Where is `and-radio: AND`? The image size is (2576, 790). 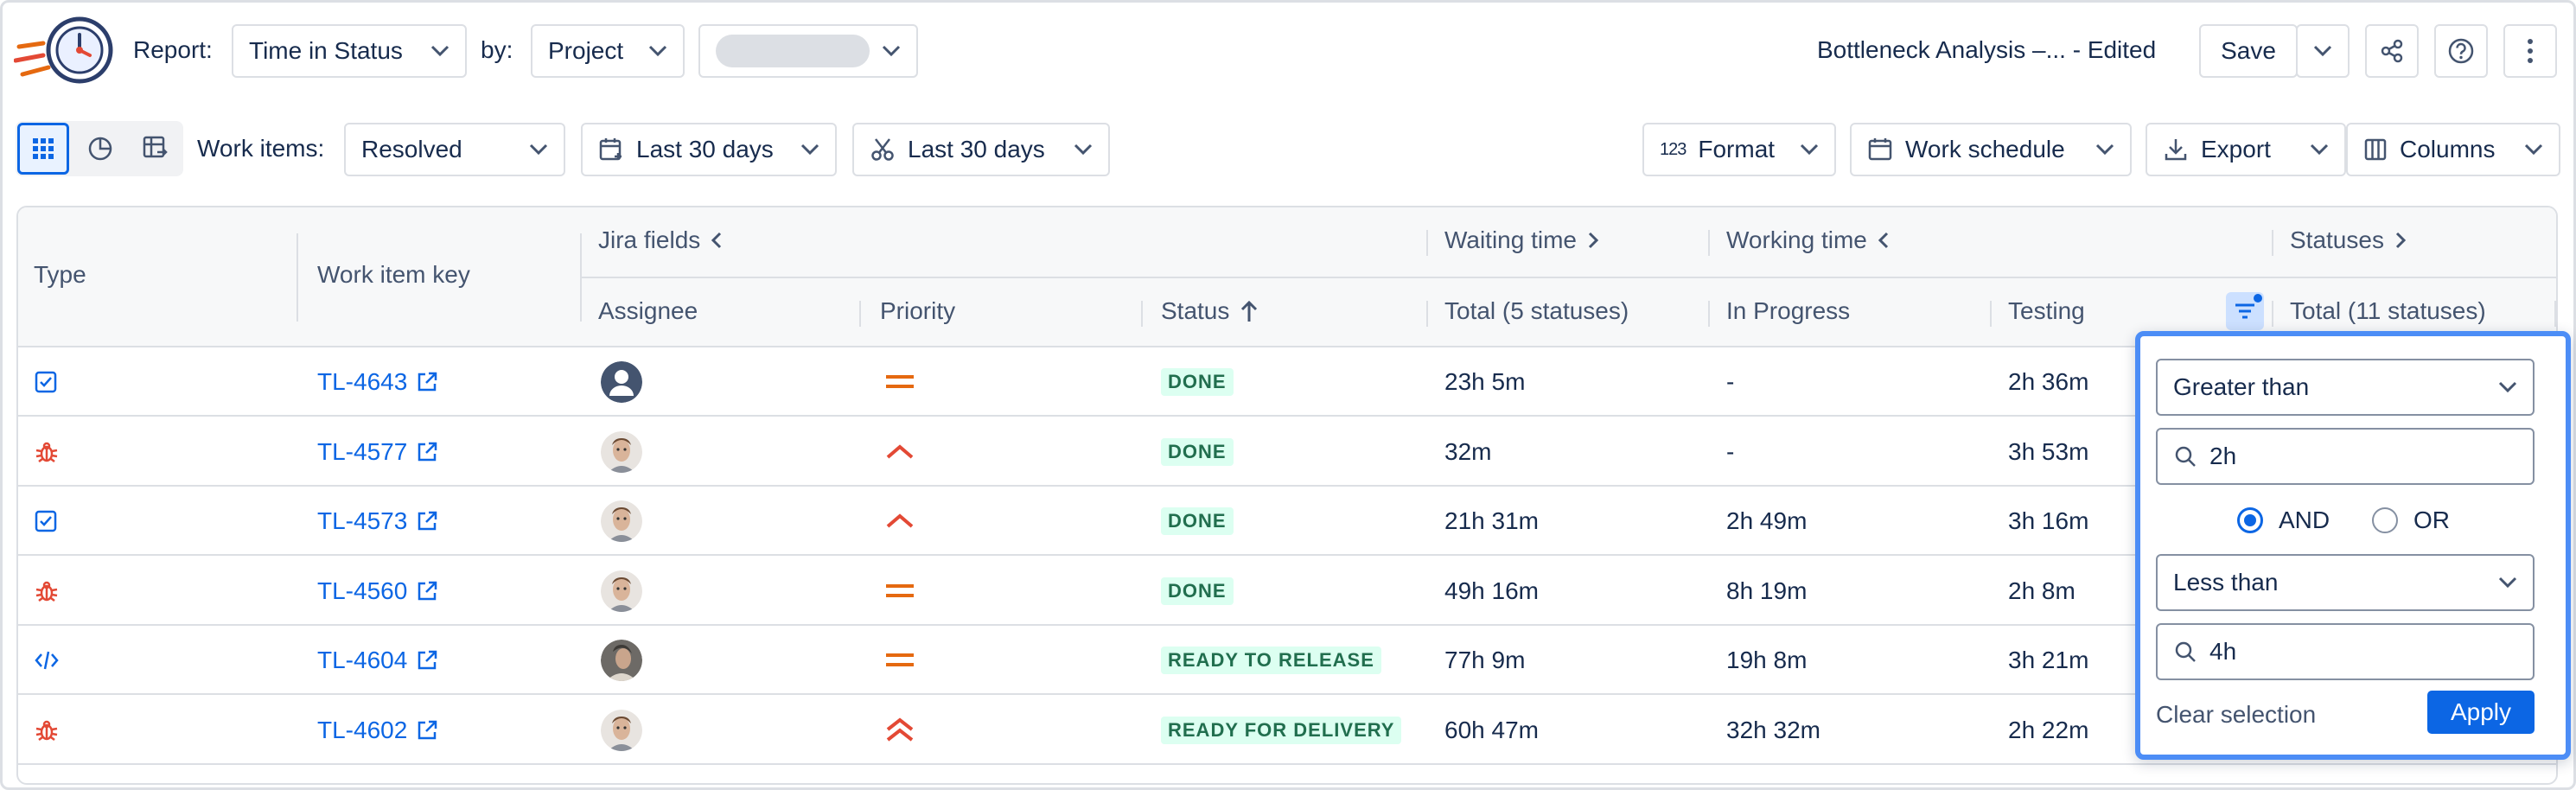 and-radio: AND is located at coordinates (2283, 520).